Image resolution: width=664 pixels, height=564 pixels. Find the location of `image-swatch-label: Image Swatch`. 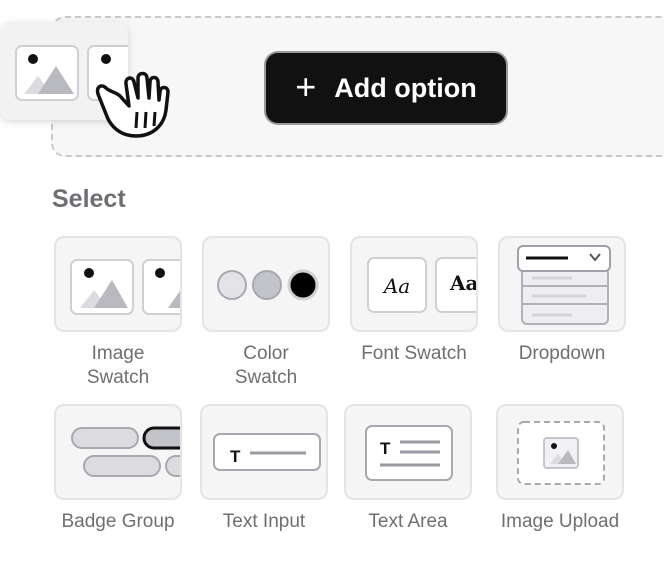

image-swatch-label: Image Swatch is located at coordinates (118, 365).